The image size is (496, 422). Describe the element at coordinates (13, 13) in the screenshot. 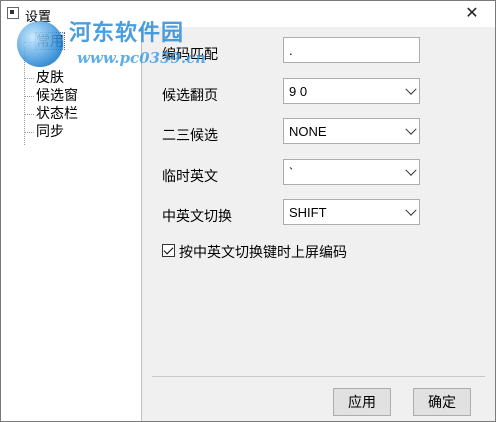

I see `app-icon` at that location.